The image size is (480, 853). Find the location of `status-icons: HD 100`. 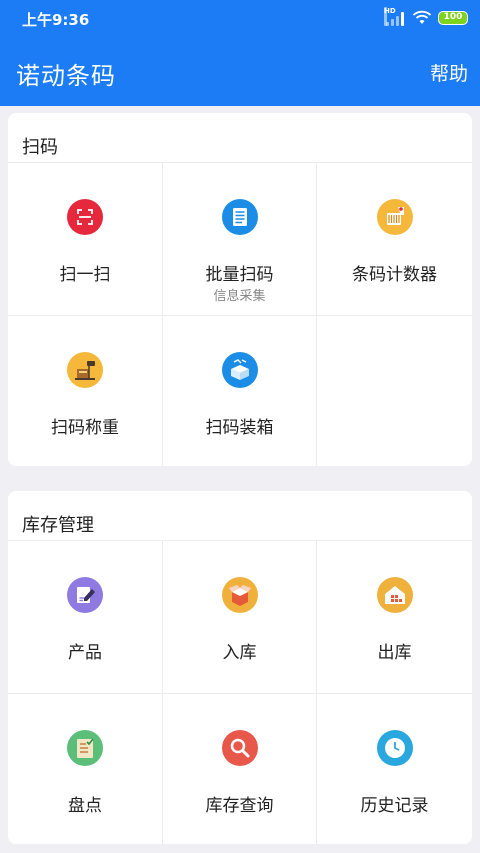

status-icons: HD 100 is located at coordinates (426, 17).